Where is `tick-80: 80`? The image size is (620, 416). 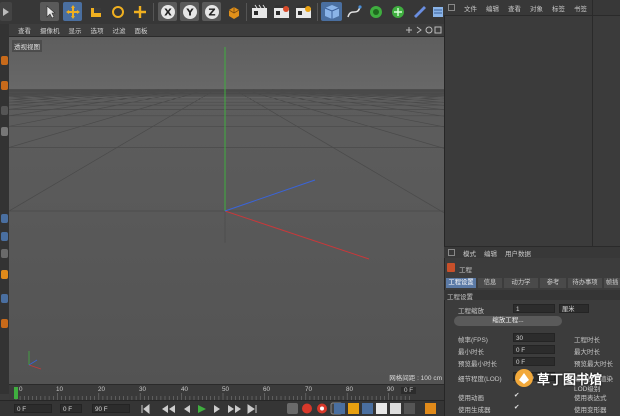 tick-80: 80 is located at coordinates (350, 389).